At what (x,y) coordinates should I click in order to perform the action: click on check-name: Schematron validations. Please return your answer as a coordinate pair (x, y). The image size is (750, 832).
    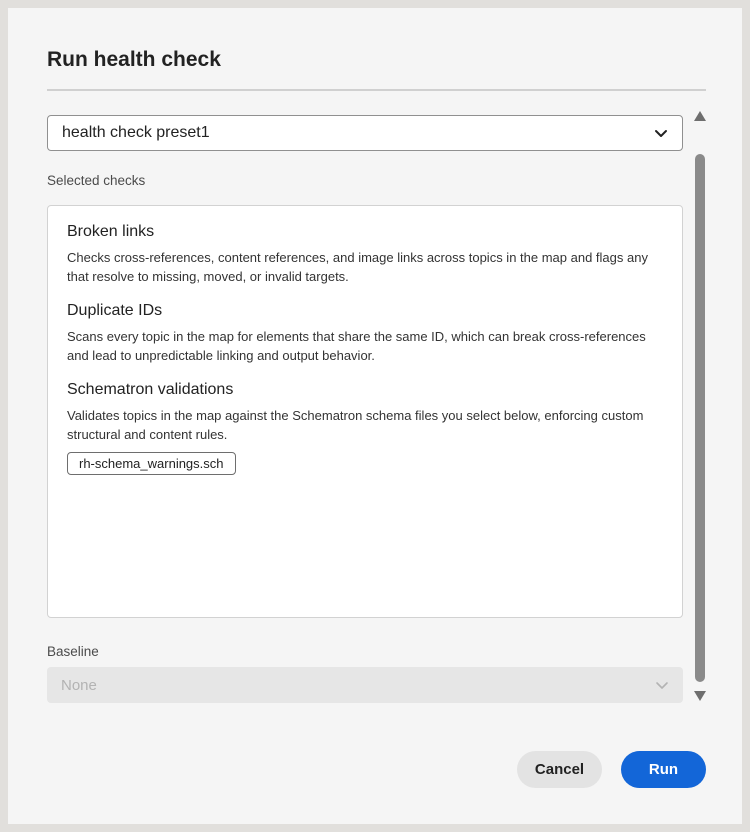
    Looking at the image, I should click on (150, 389).